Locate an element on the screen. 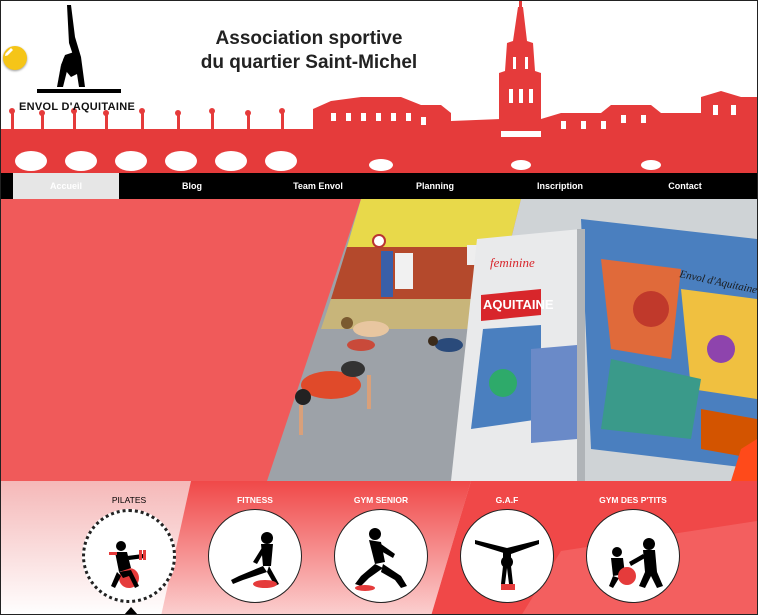  activity-pilates: PILATES is located at coordinates (129, 549).